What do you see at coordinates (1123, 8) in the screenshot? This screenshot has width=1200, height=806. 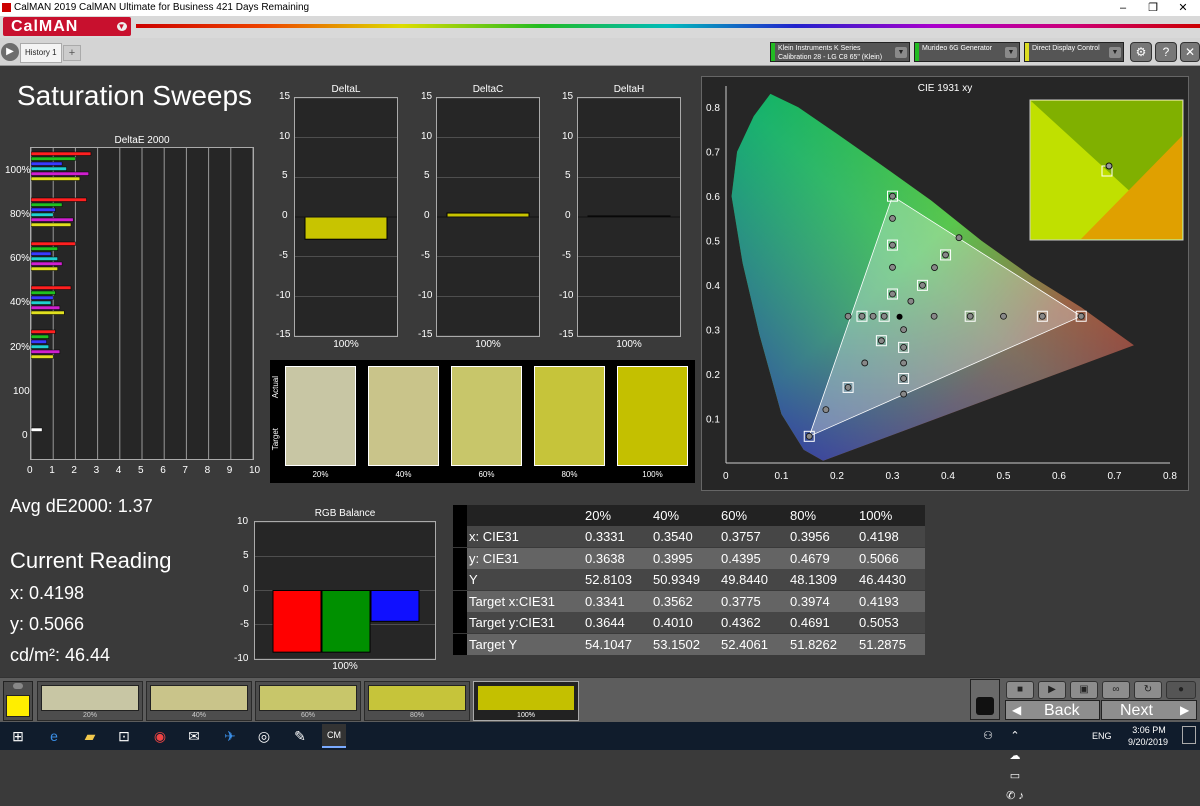 I see `minimize-button: –` at bounding box center [1123, 8].